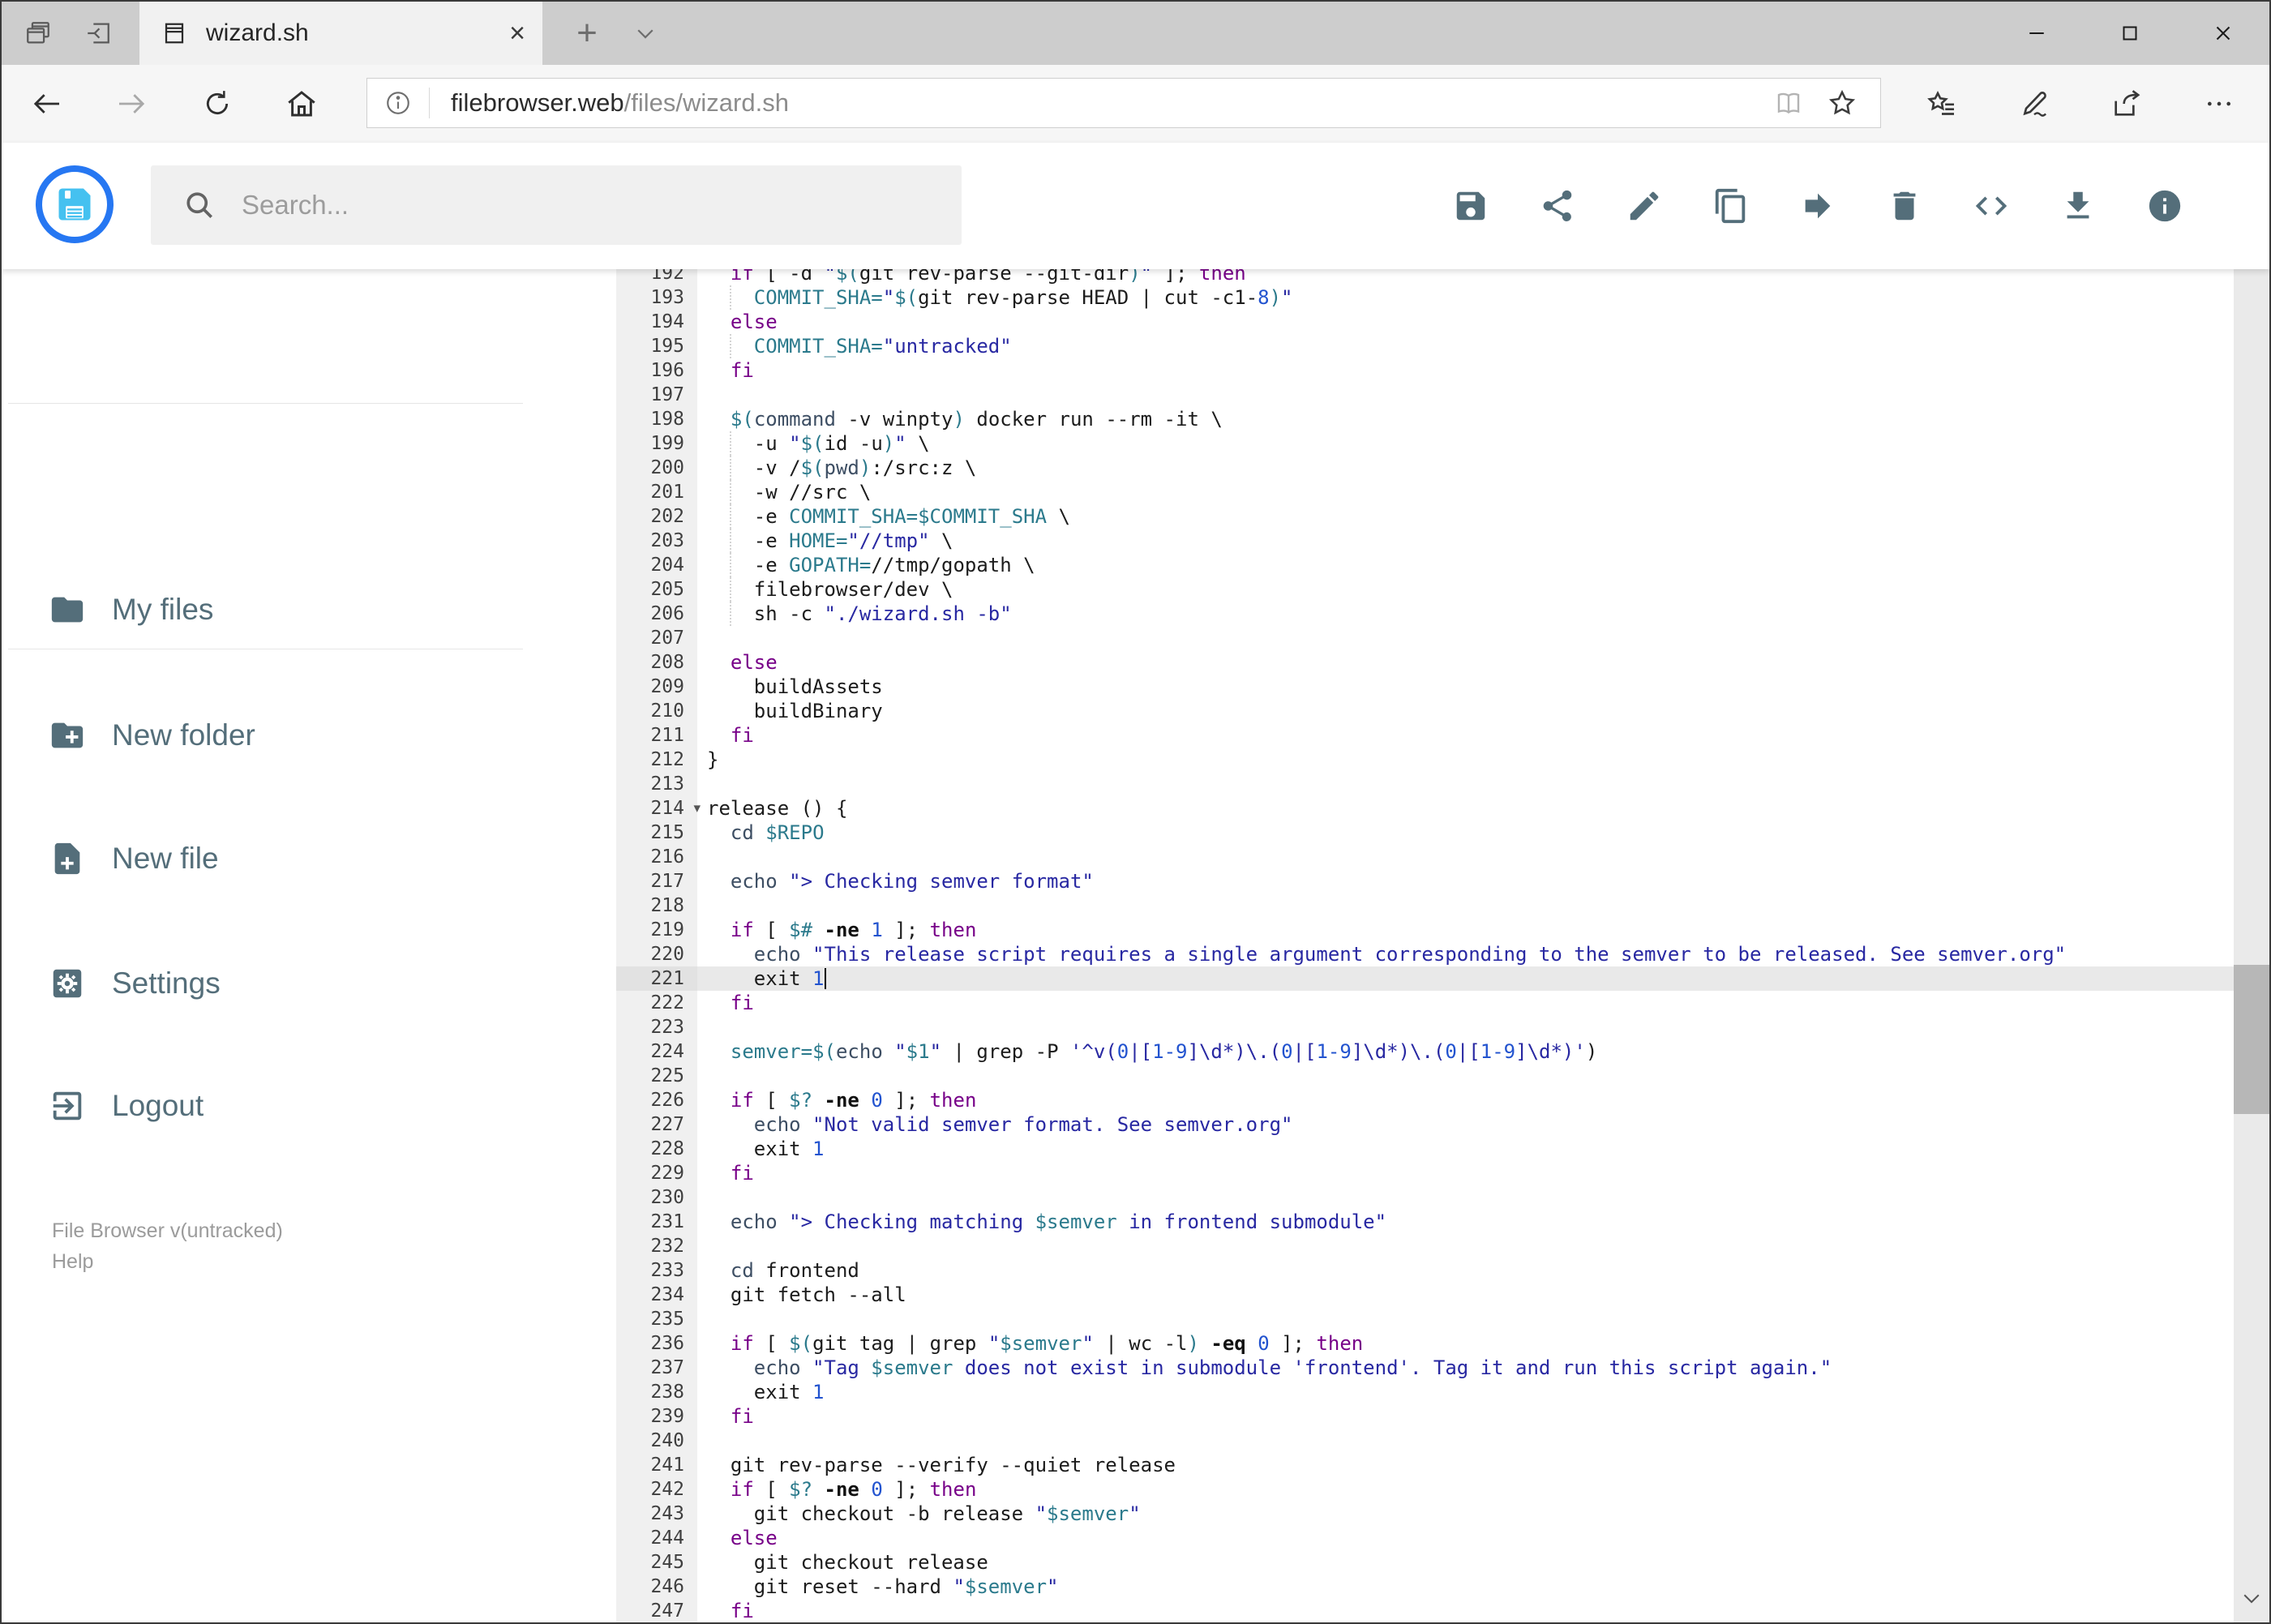  Describe the element at coordinates (301, 104) in the screenshot. I see `home-icon` at that location.